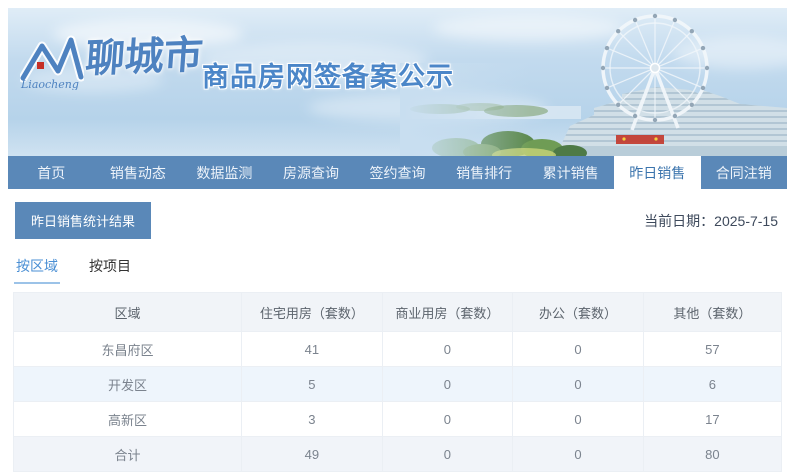  I want to click on residential-cell: 49, so click(312, 454).